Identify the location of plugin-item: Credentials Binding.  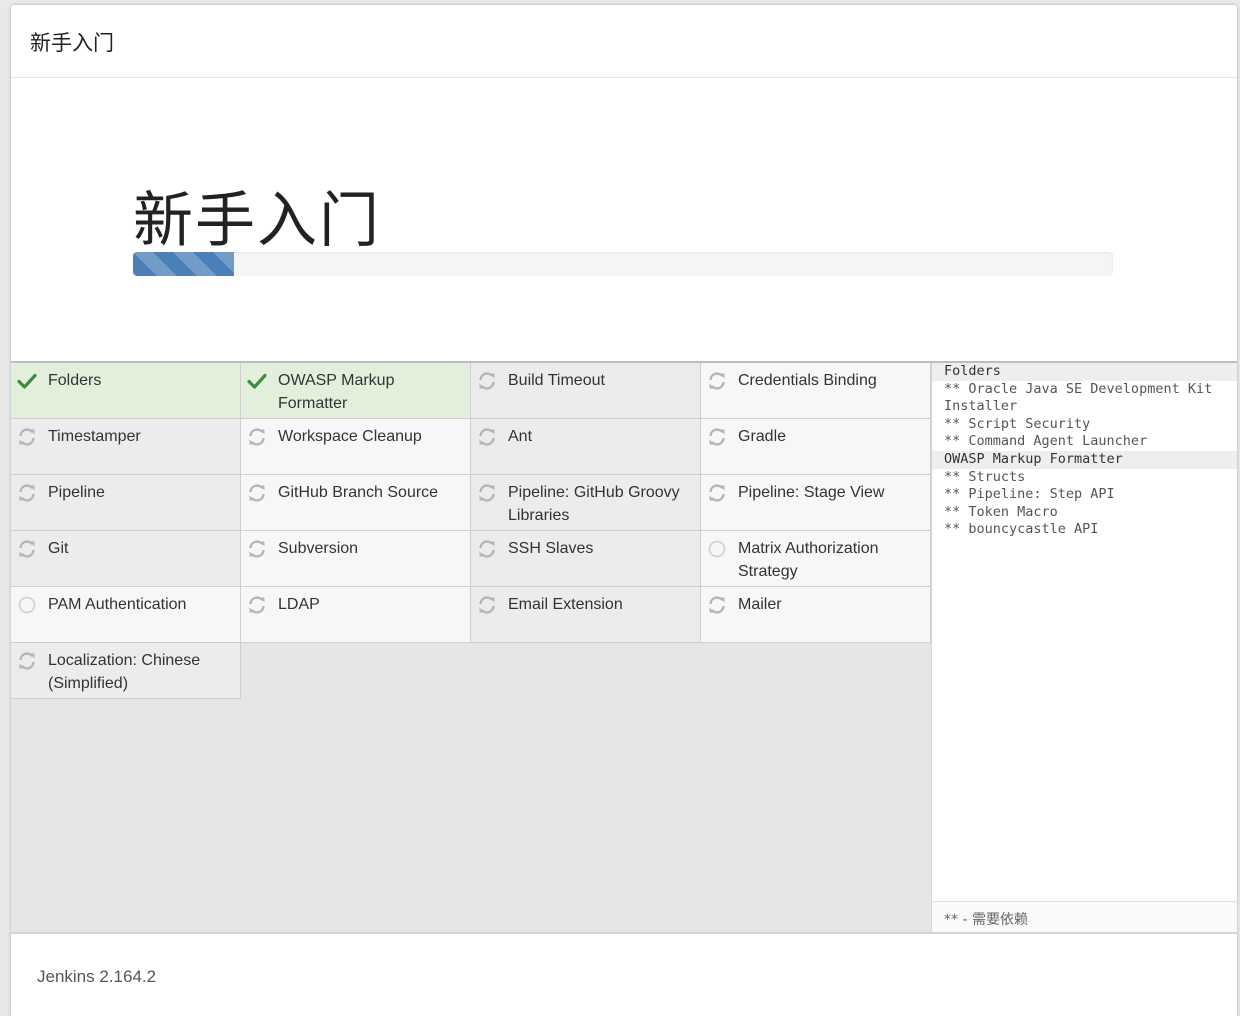
(816, 391).